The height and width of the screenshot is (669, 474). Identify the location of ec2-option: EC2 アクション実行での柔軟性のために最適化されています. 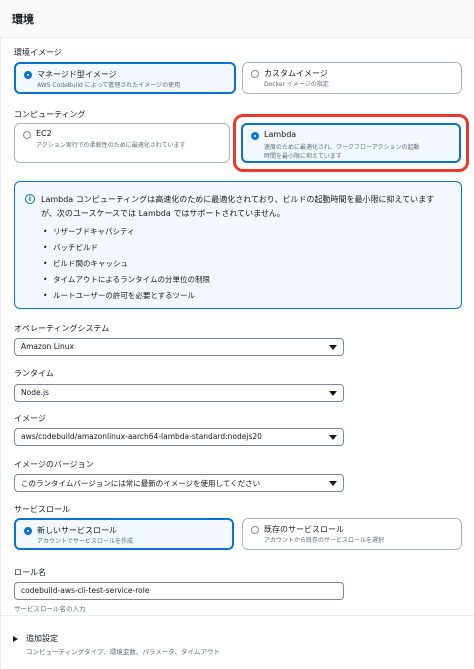
(122, 143).